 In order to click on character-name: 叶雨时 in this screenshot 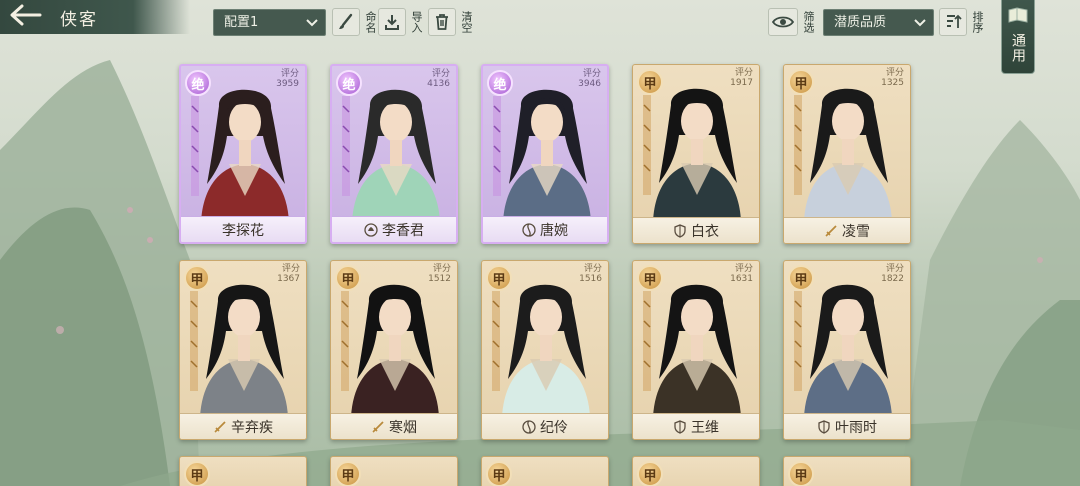, I will do `click(856, 427)`.